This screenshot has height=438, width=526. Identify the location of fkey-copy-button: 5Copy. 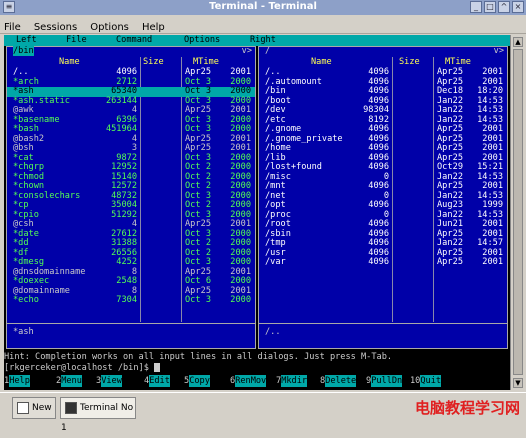
(197, 381).